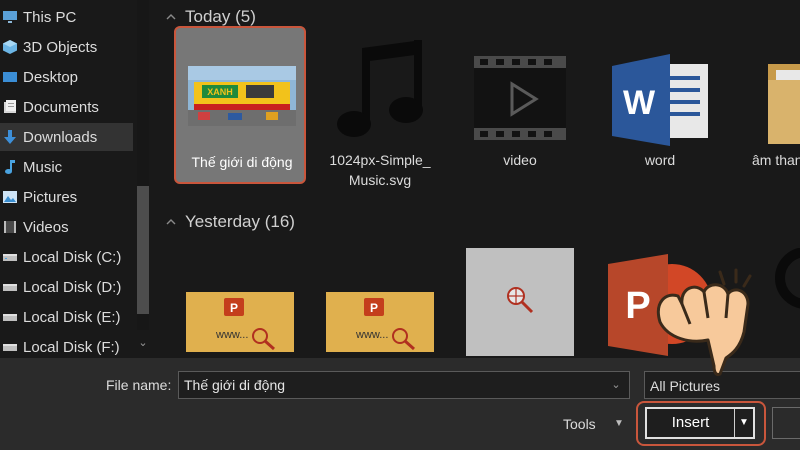  What do you see at coordinates (10, 227) in the screenshot?
I see `videos-icon` at bounding box center [10, 227].